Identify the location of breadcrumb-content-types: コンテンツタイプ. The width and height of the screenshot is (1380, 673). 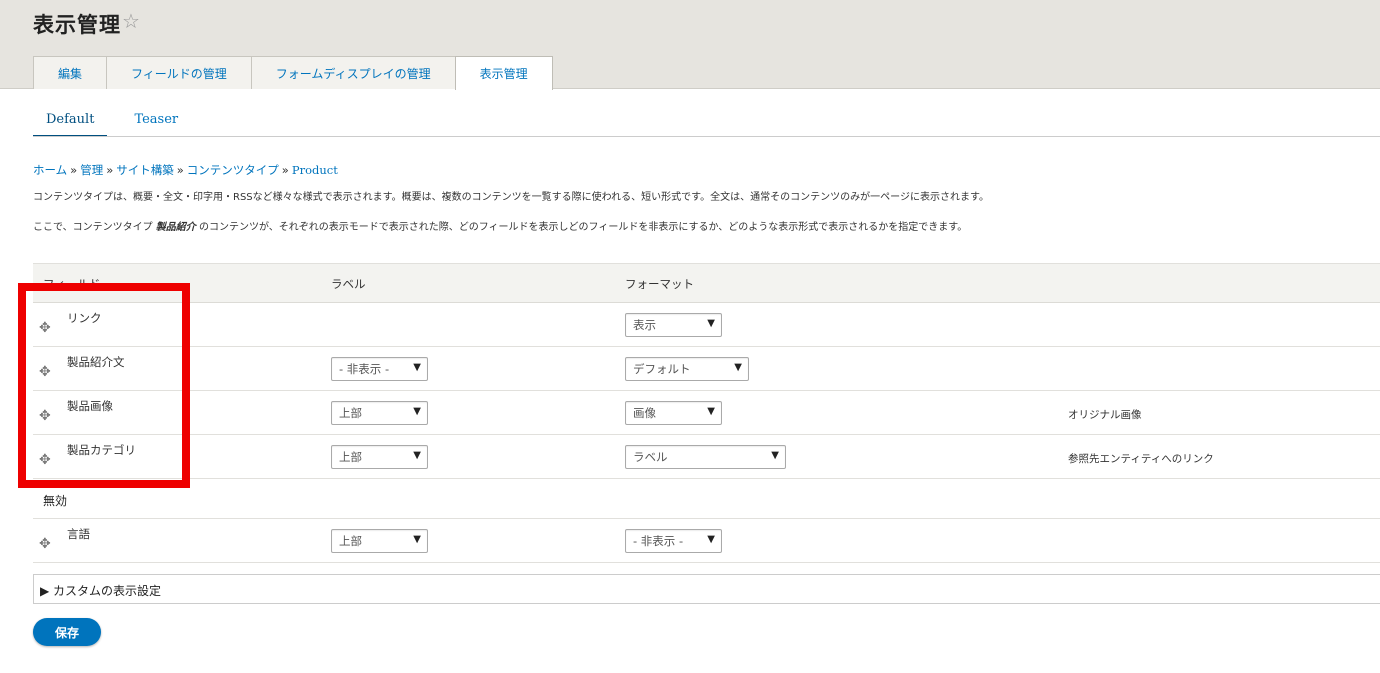
(233, 170).